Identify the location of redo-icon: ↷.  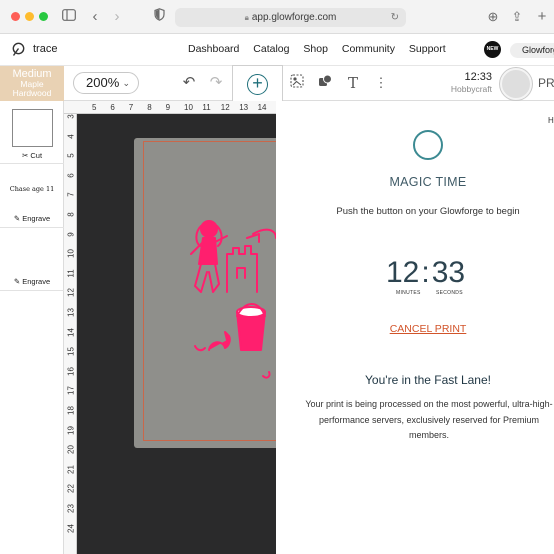
(216, 83).